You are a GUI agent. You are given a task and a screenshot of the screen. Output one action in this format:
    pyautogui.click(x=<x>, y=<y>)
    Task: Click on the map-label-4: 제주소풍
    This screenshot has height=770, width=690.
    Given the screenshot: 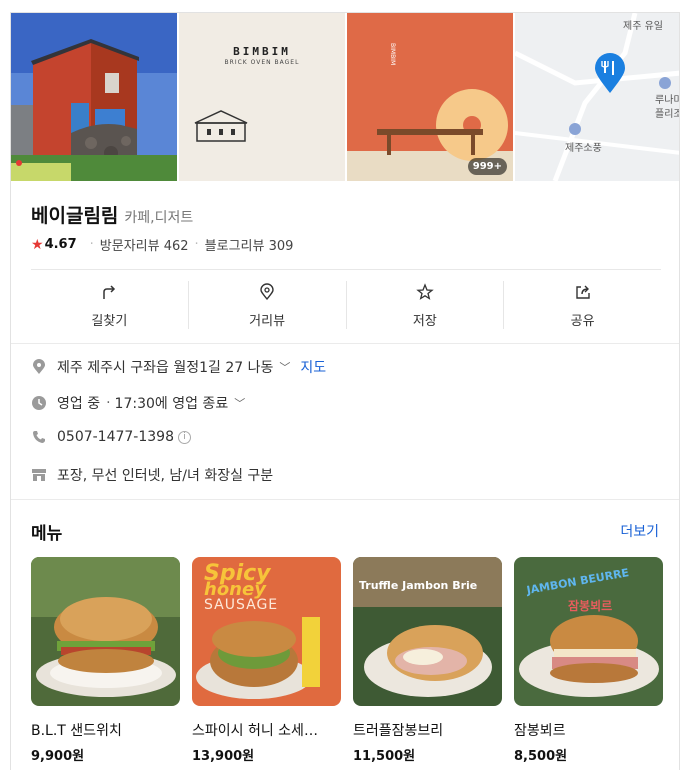 What is the action you would take?
    pyautogui.click(x=583, y=148)
    